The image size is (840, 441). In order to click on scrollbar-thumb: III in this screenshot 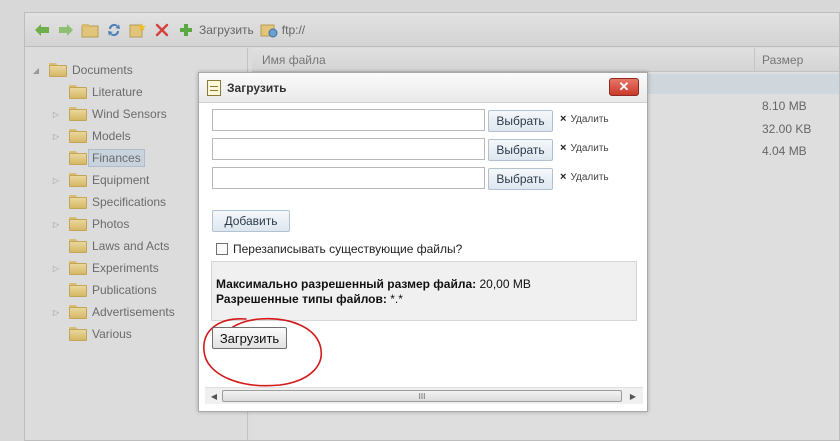, I will do `click(422, 396)`.